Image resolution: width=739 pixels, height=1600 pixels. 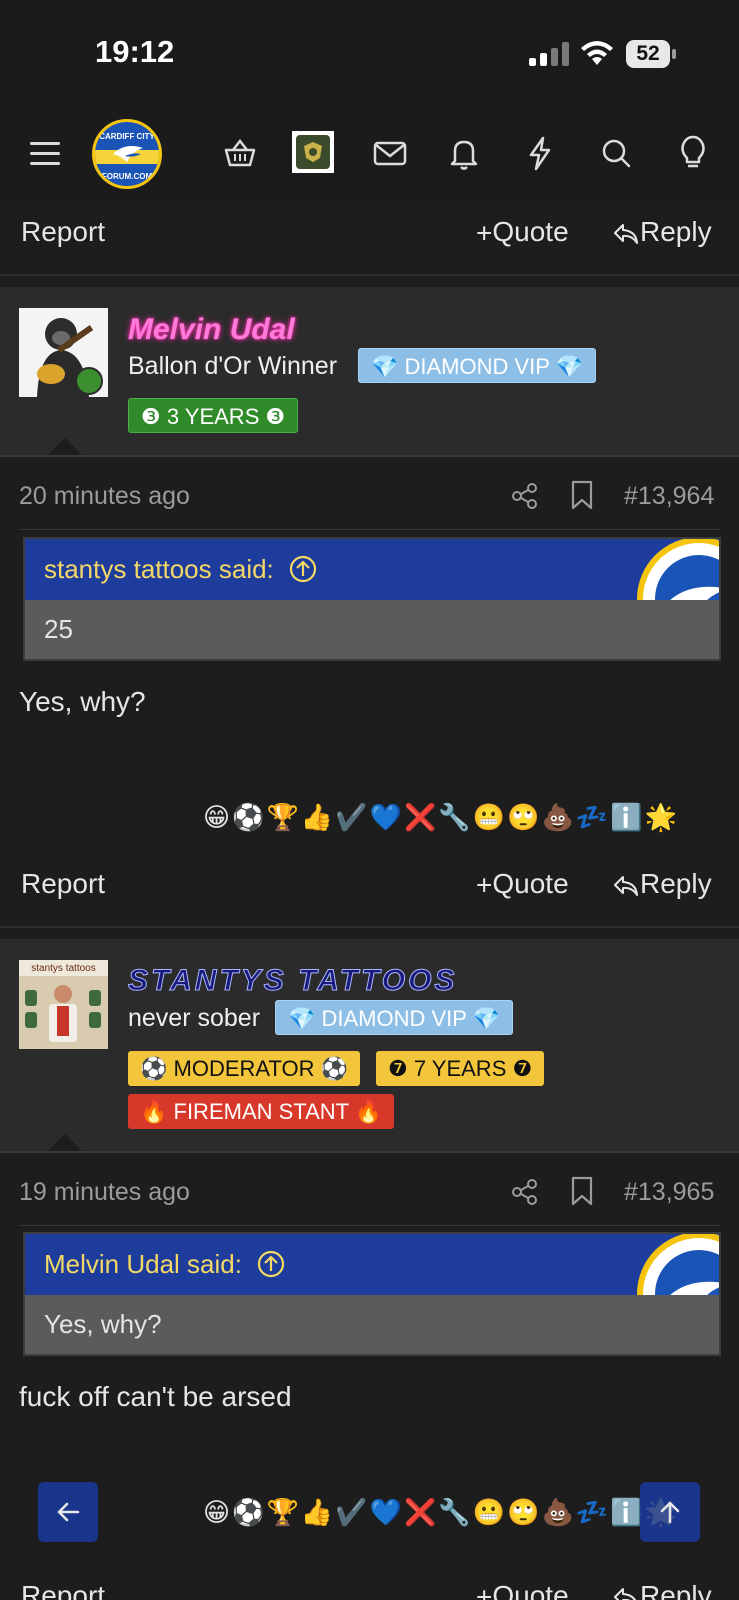 What do you see at coordinates (240, 153) in the screenshot?
I see `basket-icon` at bounding box center [240, 153].